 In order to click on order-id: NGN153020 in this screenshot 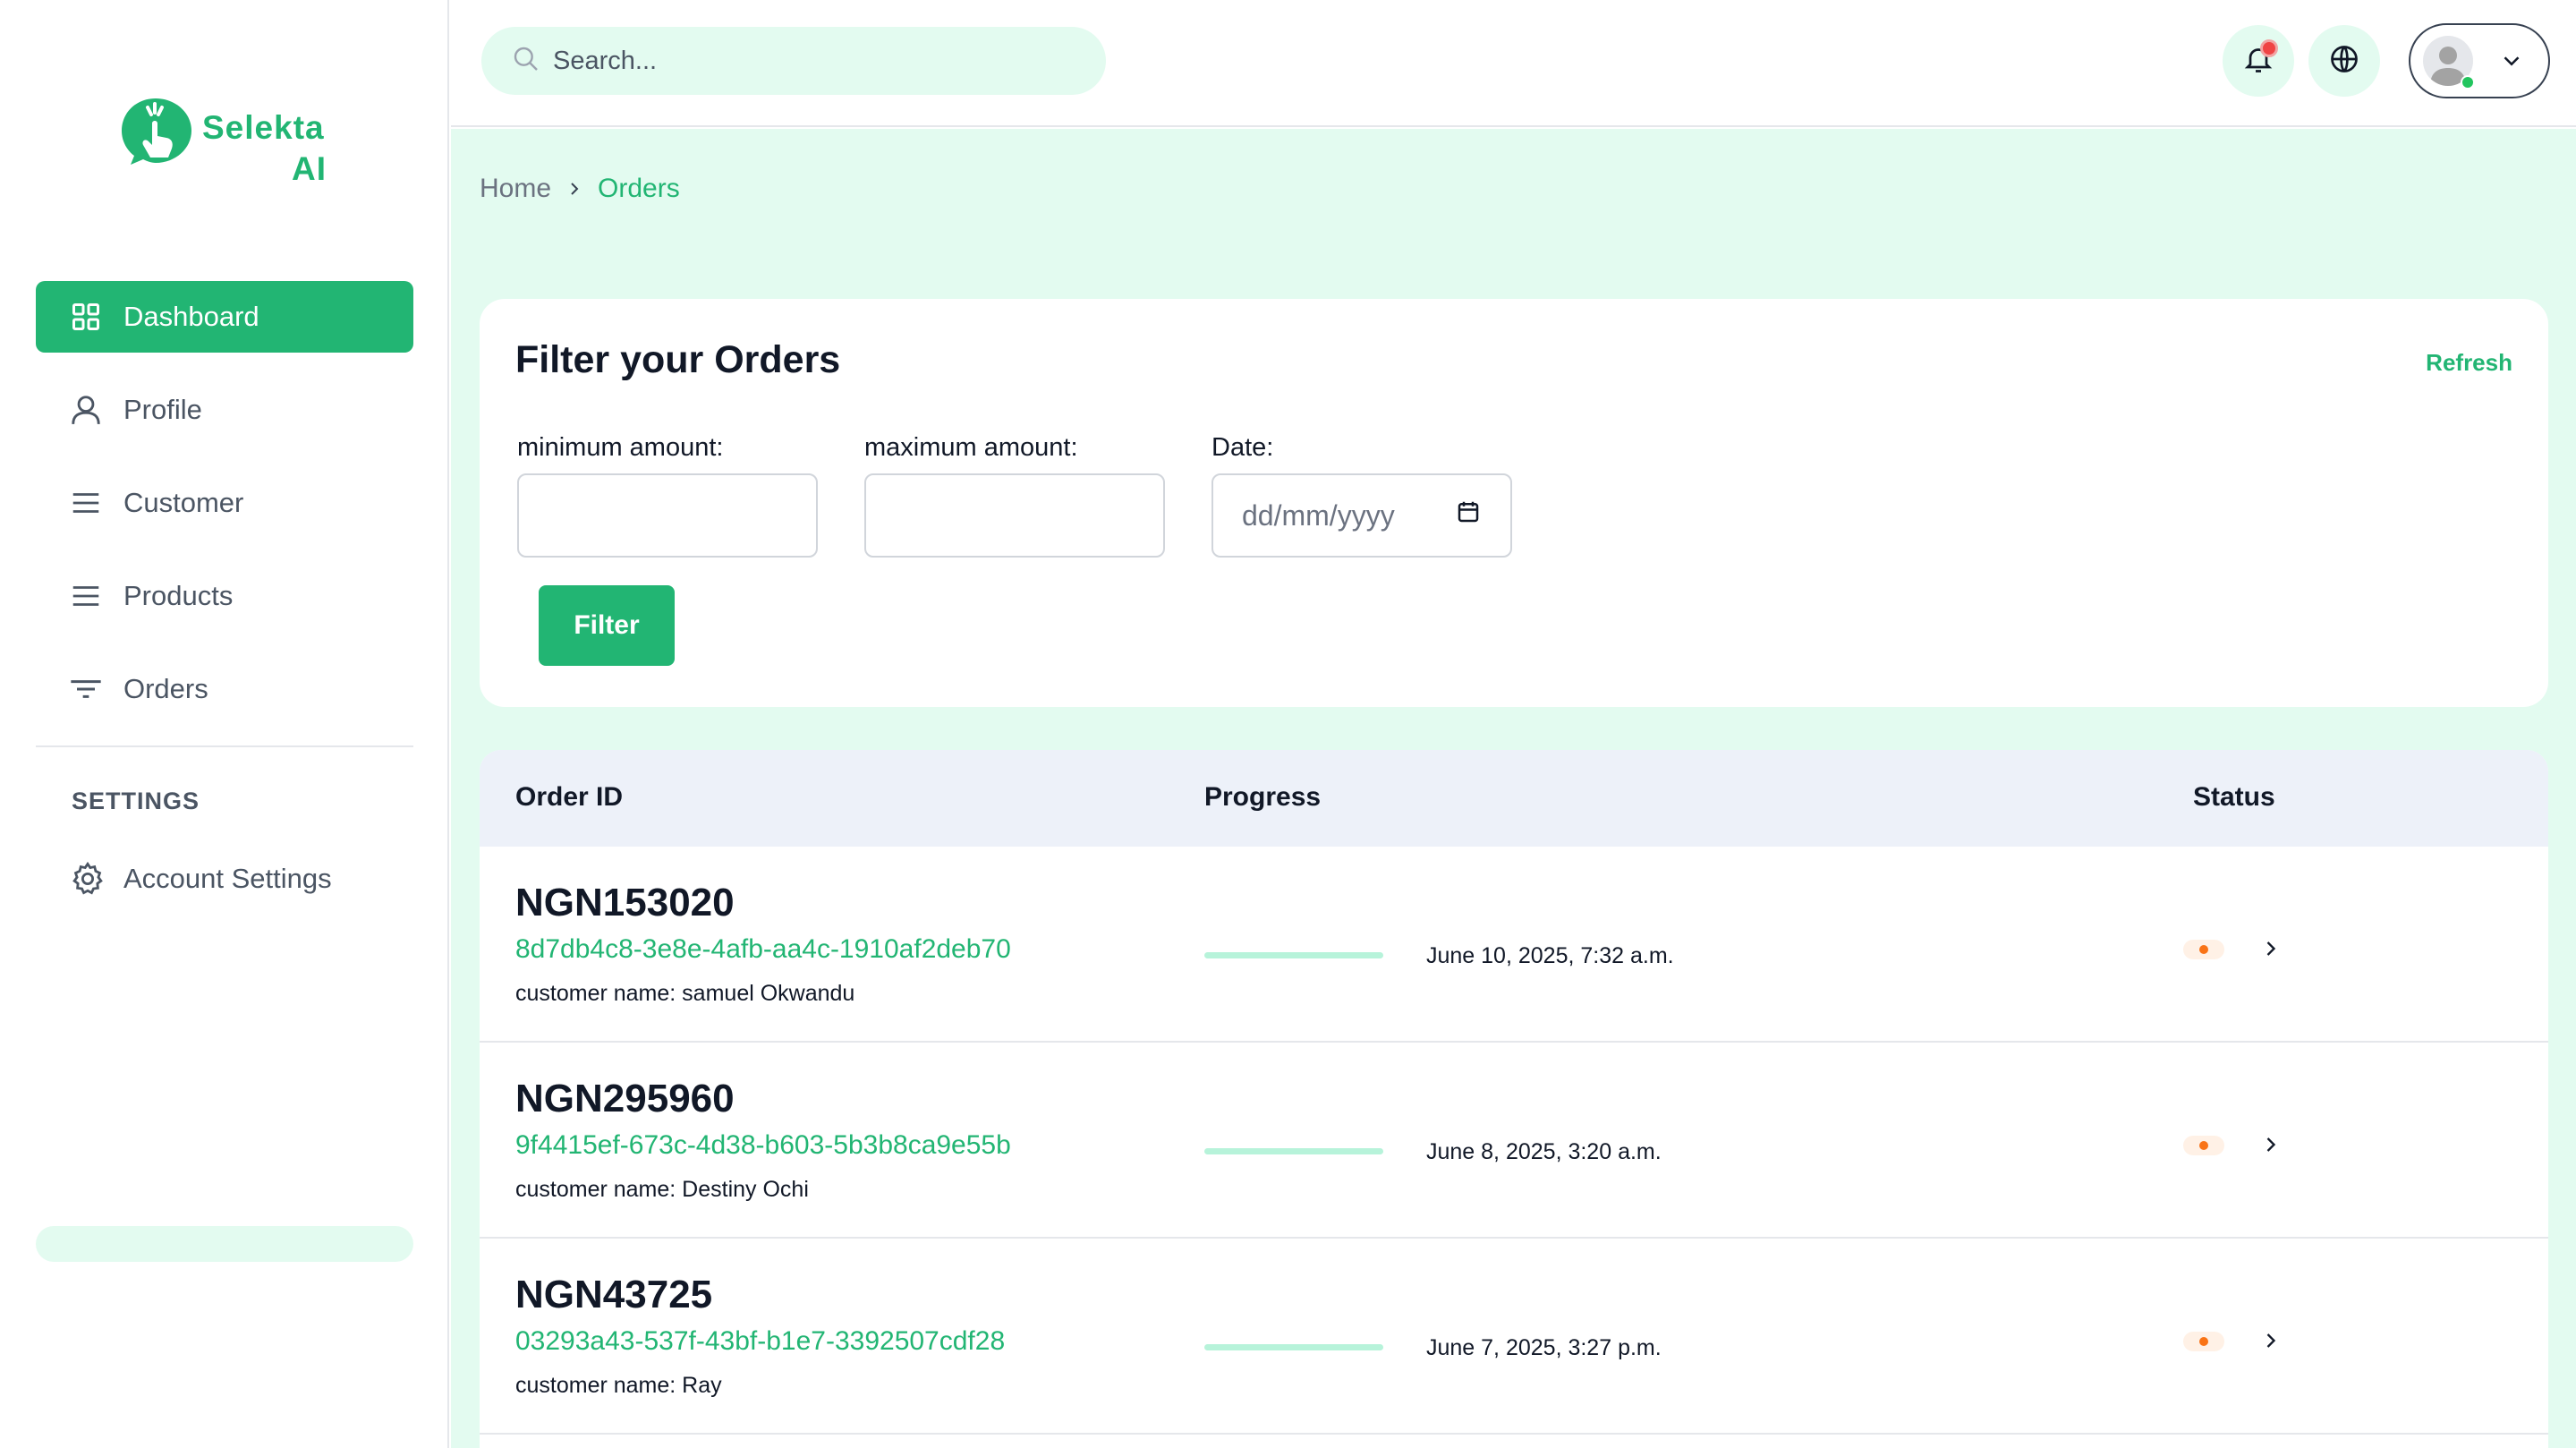, I will do `click(625, 902)`.